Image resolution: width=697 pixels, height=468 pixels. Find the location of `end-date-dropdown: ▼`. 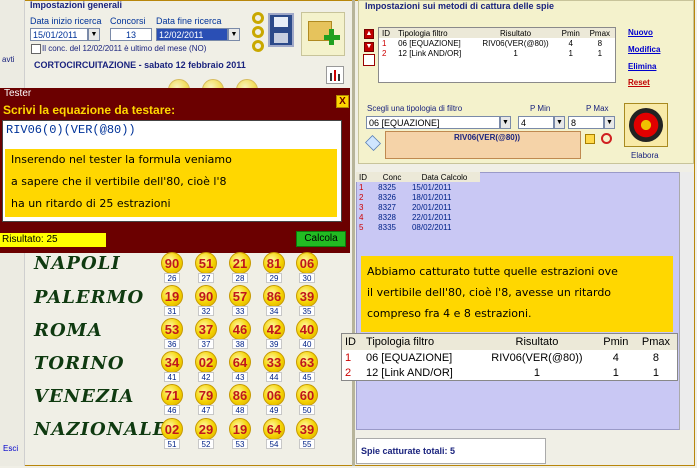

end-date-dropdown: ▼ is located at coordinates (234, 34).